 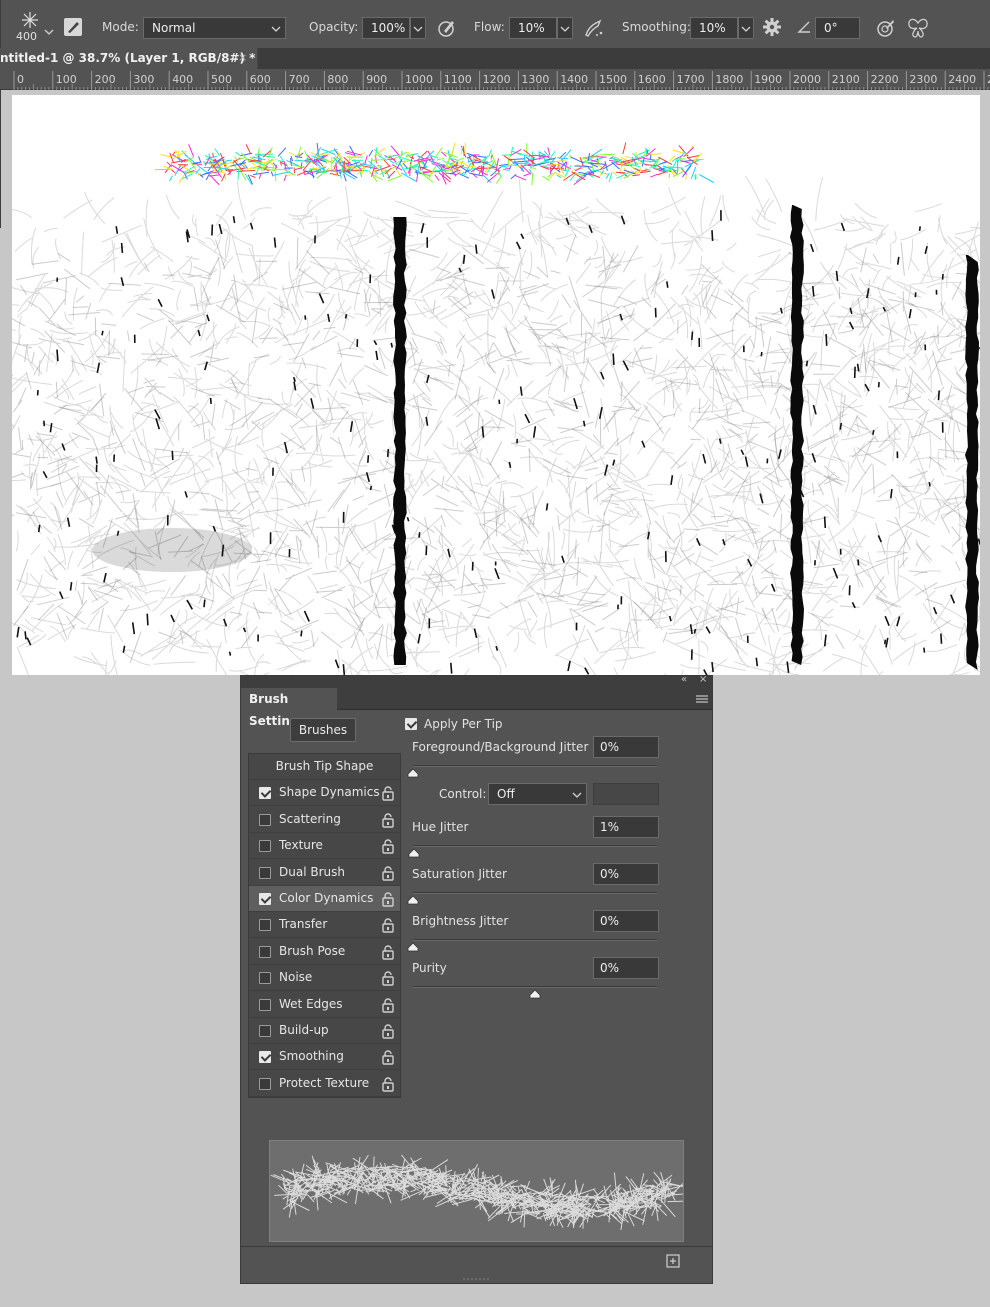 I want to click on resize-grip-icon, so click(x=476, y=1279).